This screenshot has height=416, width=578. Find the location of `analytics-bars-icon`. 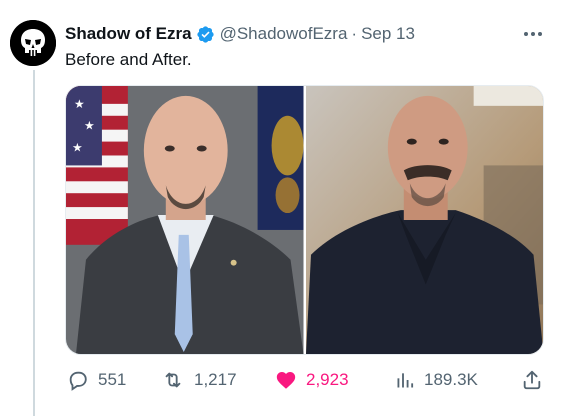

analytics-bars-icon is located at coordinates (405, 380).